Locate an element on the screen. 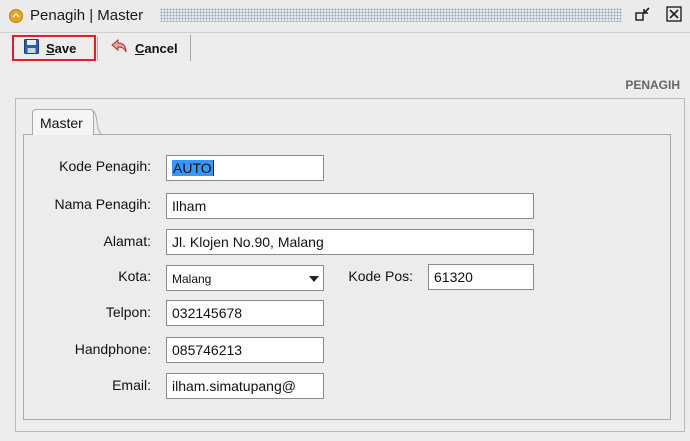 The width and height of the screenshot is (690, 441). tab-edge is located at coordinates (97, 122).